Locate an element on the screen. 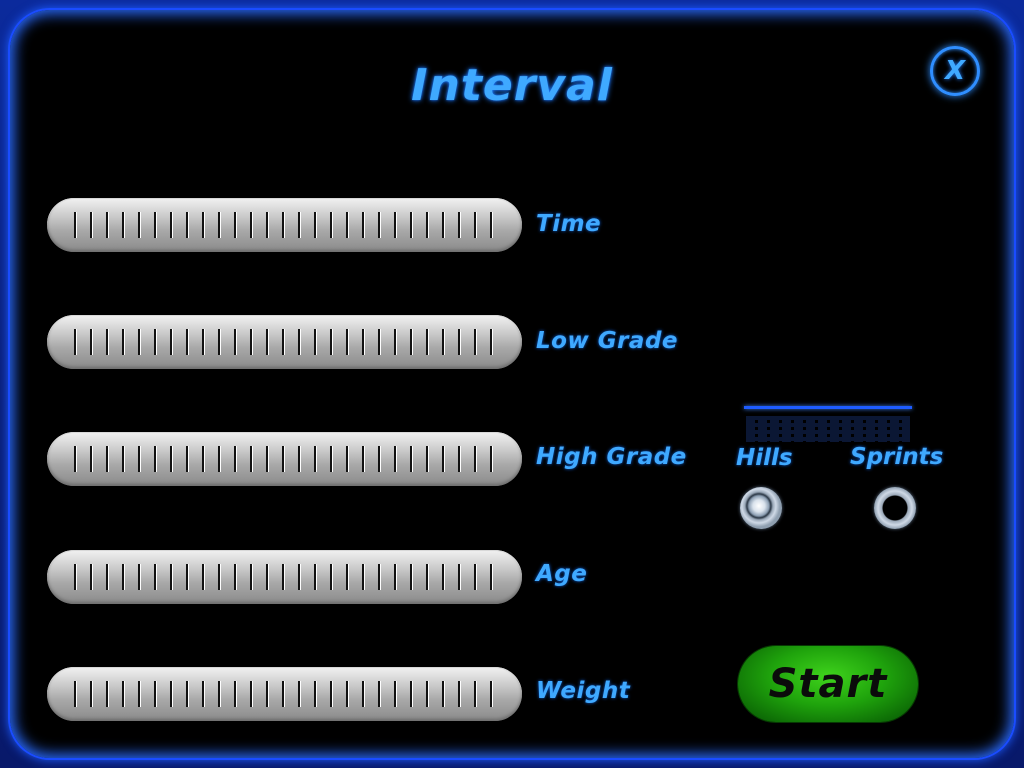 This screenshot has width=1024, height=768. level-indicator-line is located at coordinates (828, 407).